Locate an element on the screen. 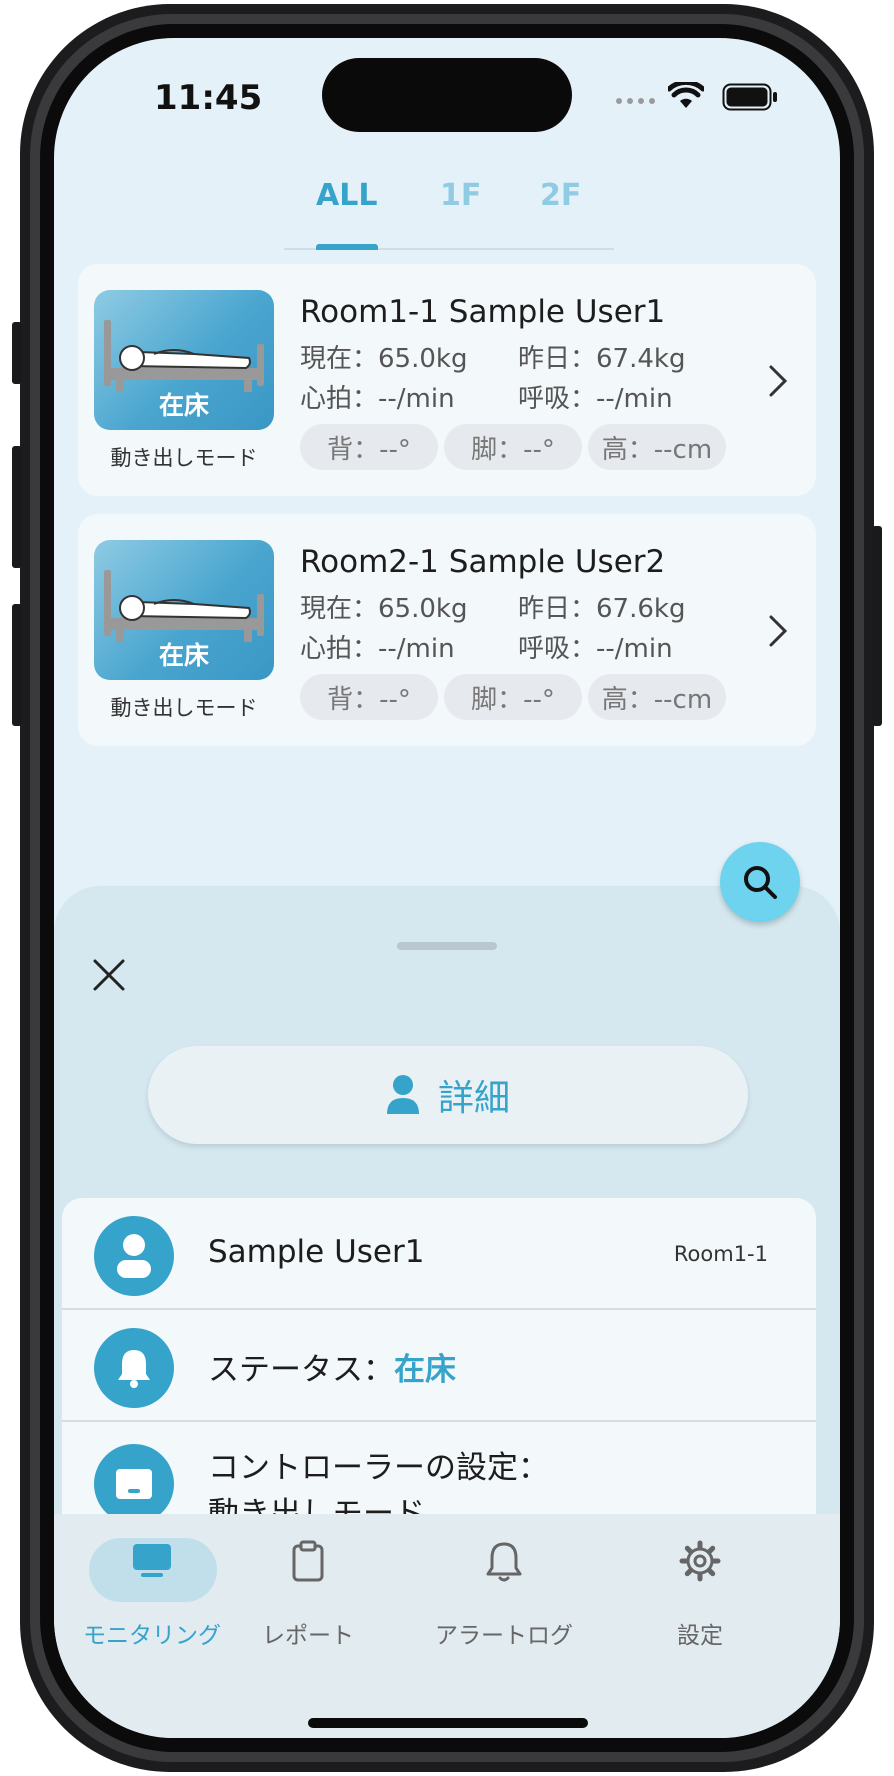 This screenshot has height=1776, width=894. list-item-status: ステータス：在床 is located at coordinates (439, 1365).